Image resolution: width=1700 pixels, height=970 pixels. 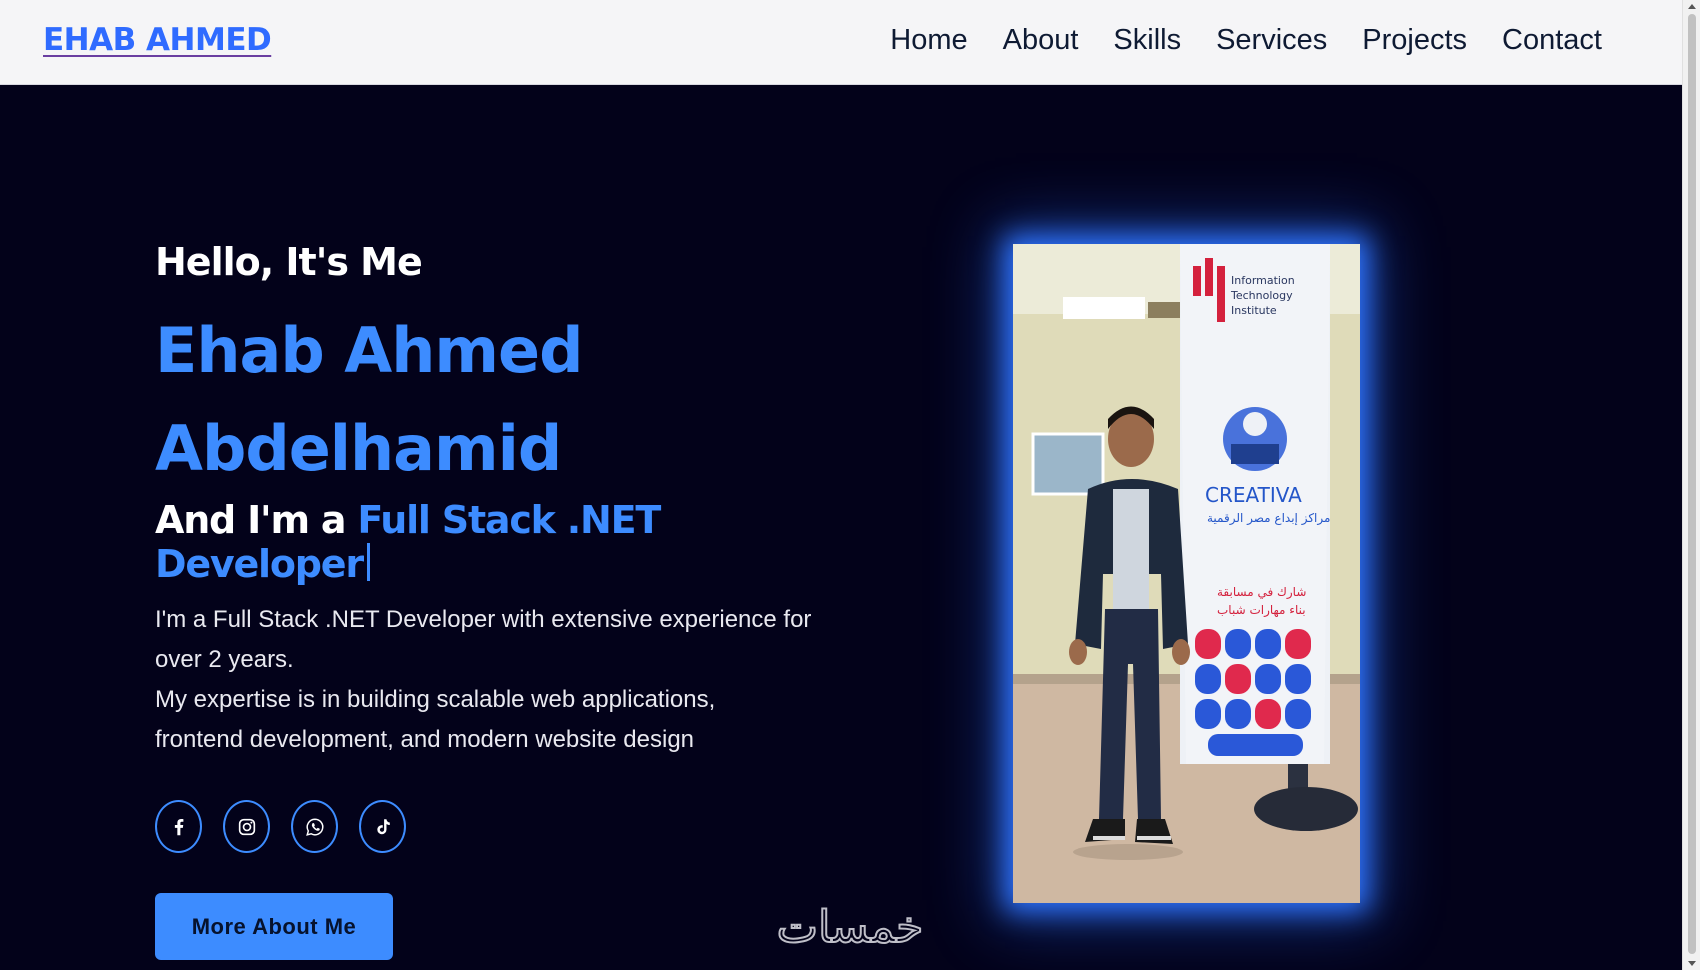 I want to click on instagram-icon, so click(x=246, y=826).